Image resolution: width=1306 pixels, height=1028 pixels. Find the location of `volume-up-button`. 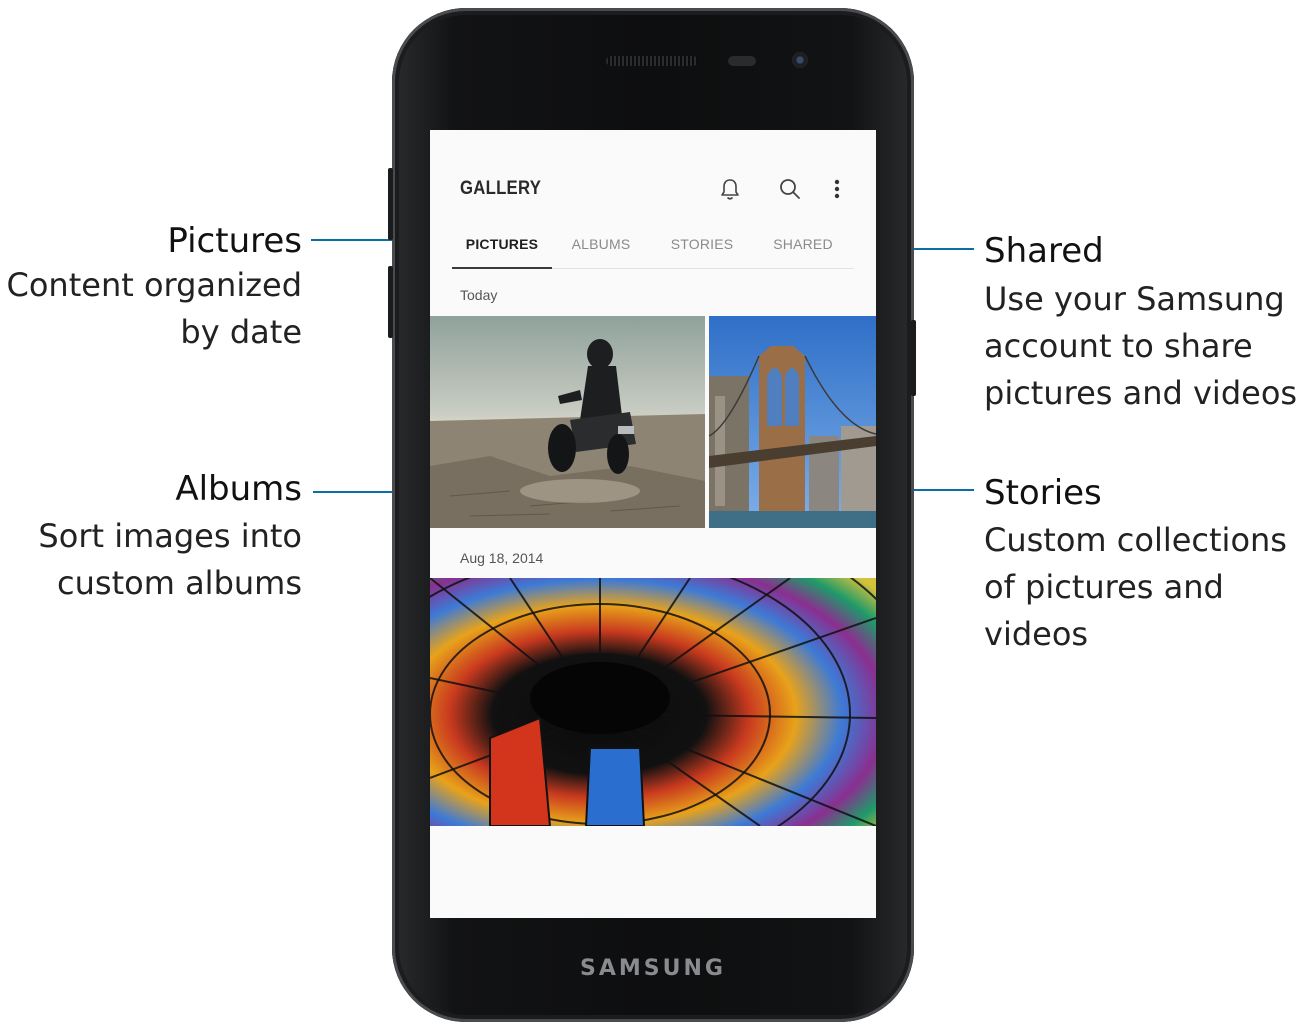

volume-up-button is located at coordinates (390, 204).